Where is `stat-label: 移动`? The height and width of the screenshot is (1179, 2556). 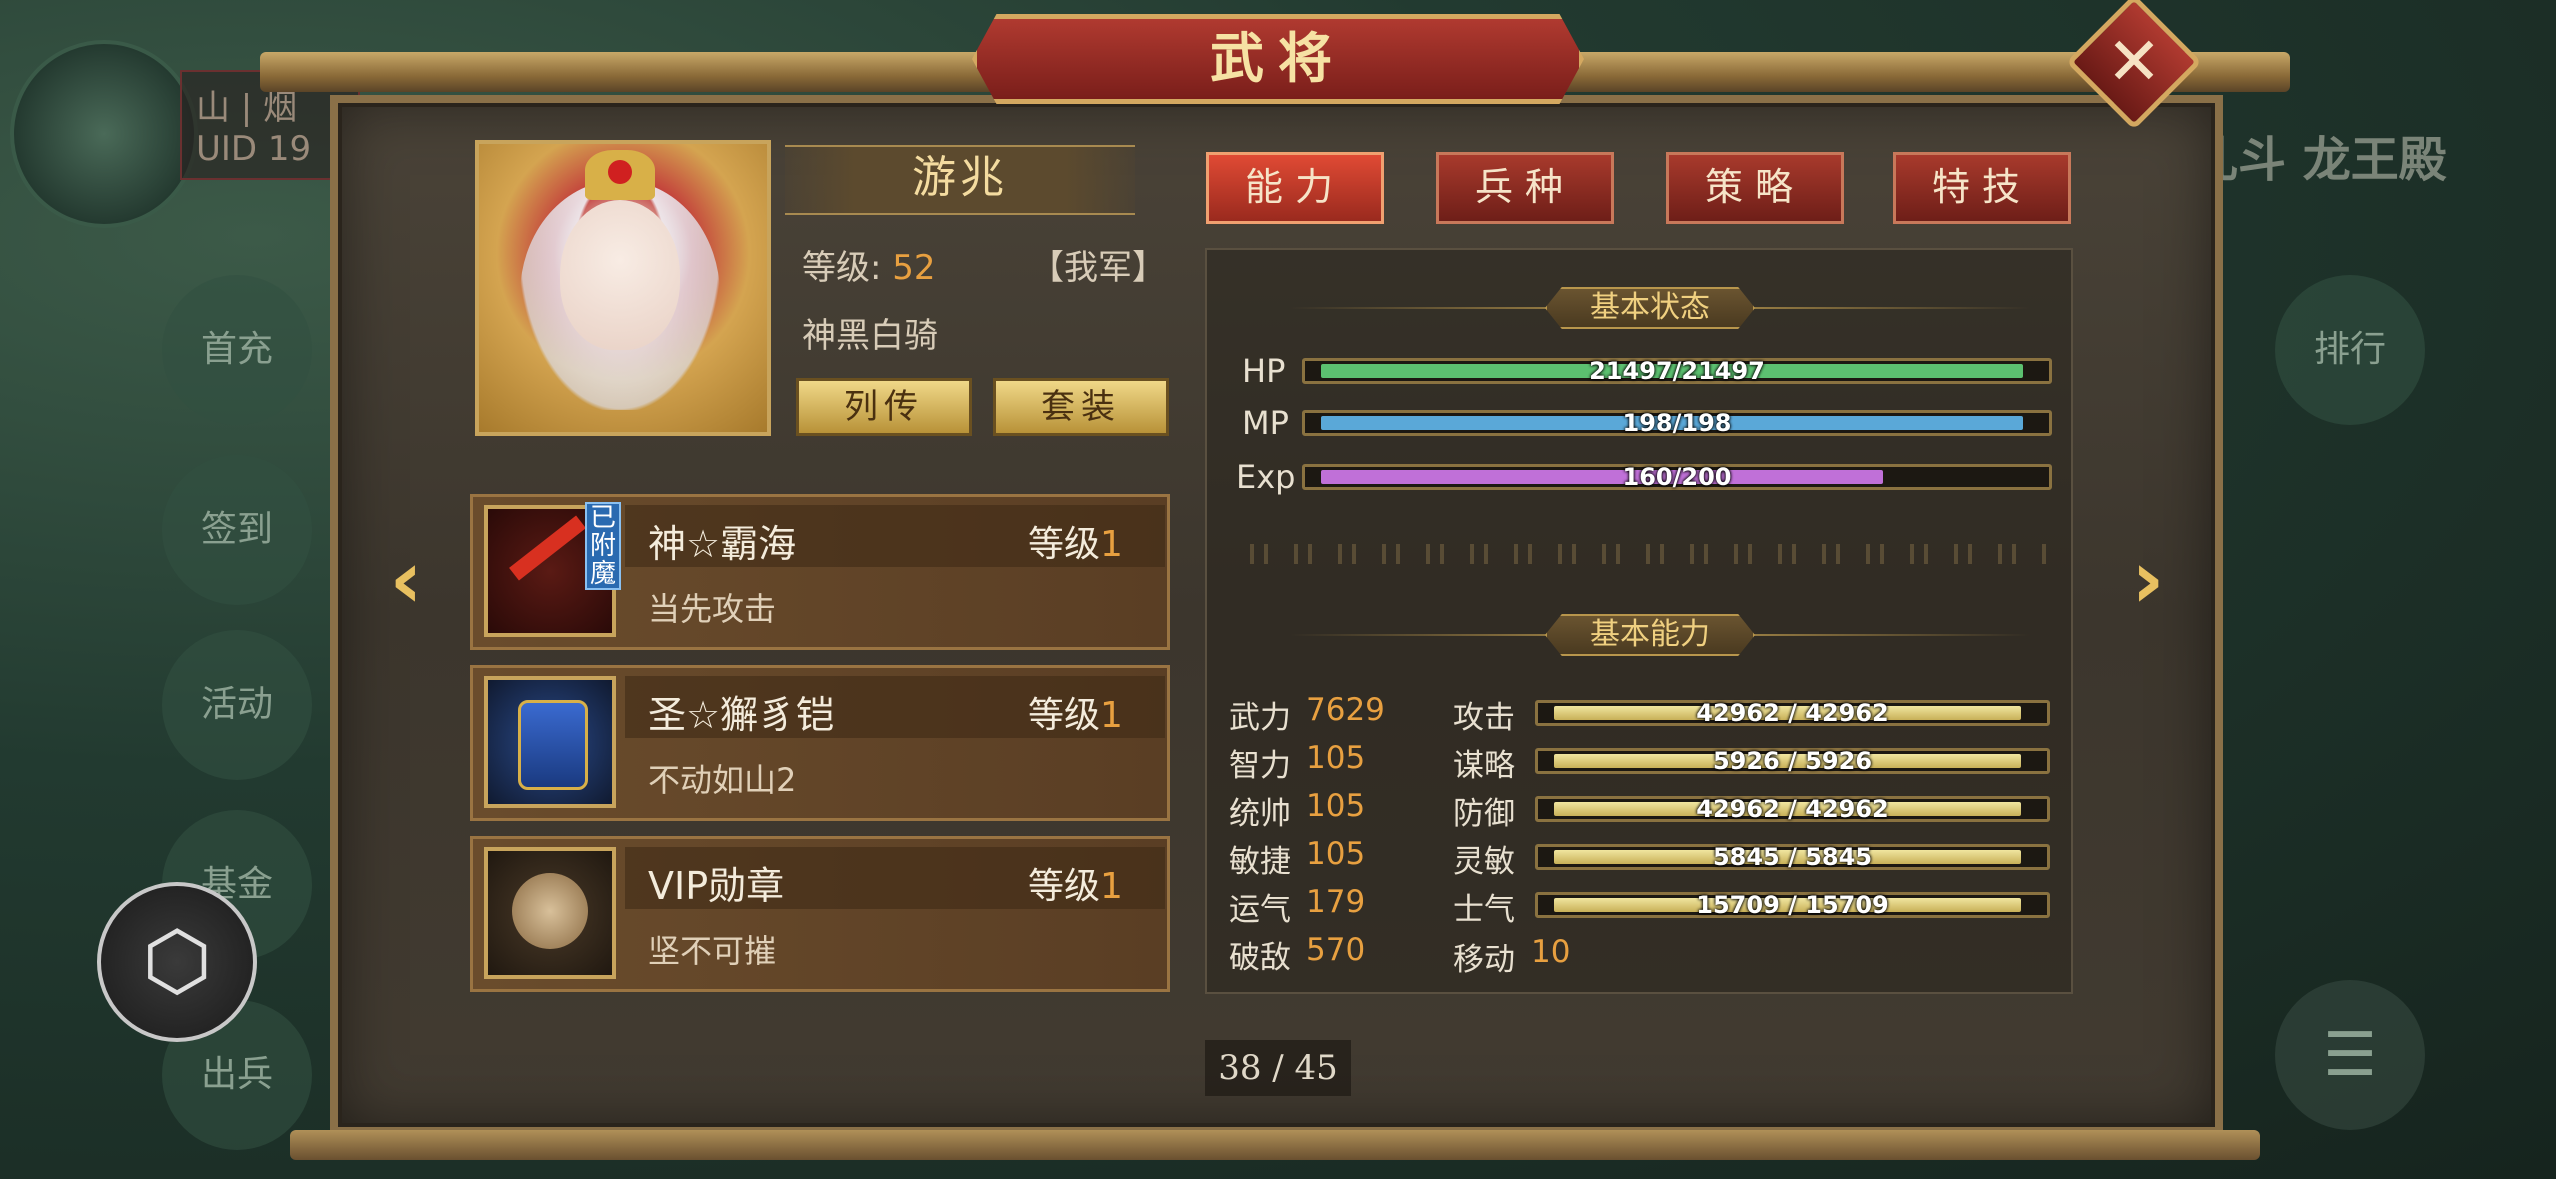 stat-label: 移动 is located at coordinates (1484, 960).